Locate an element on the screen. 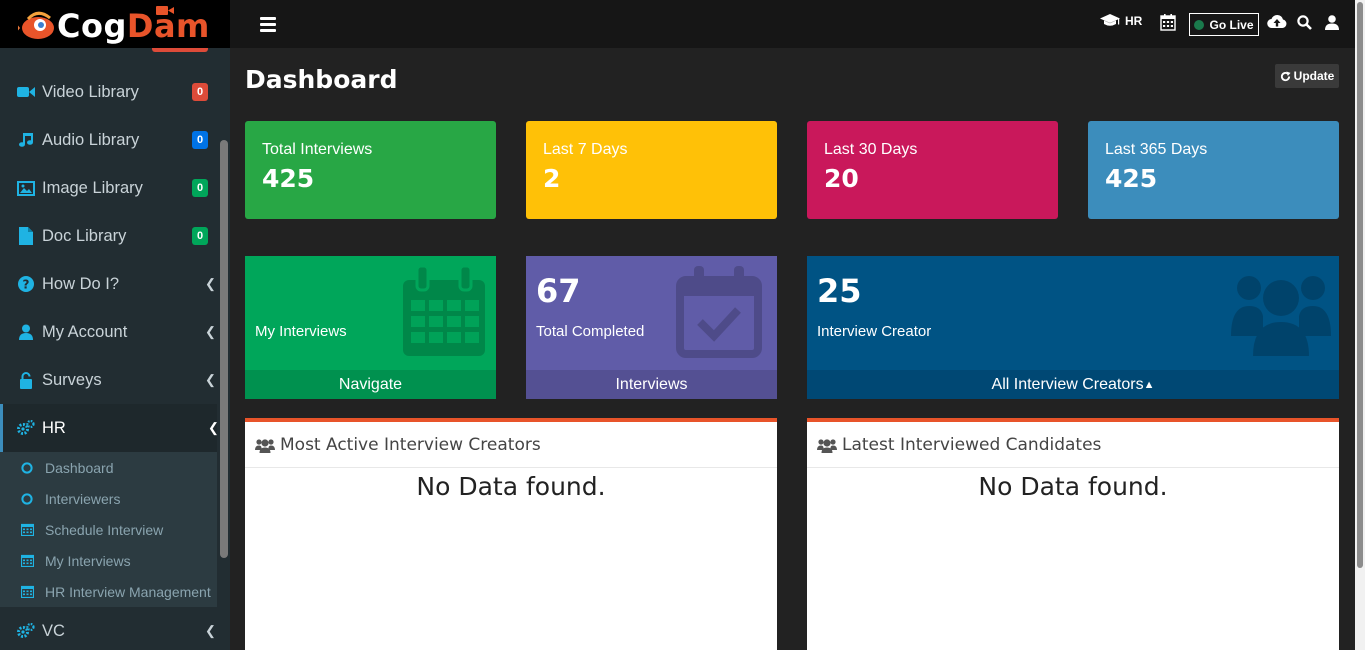  cloud-upload-icon is located at coordinates (1277, 24).